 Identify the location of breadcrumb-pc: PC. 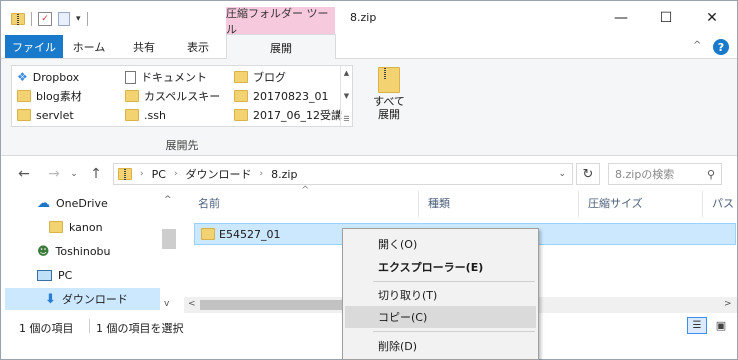
(159, 174).